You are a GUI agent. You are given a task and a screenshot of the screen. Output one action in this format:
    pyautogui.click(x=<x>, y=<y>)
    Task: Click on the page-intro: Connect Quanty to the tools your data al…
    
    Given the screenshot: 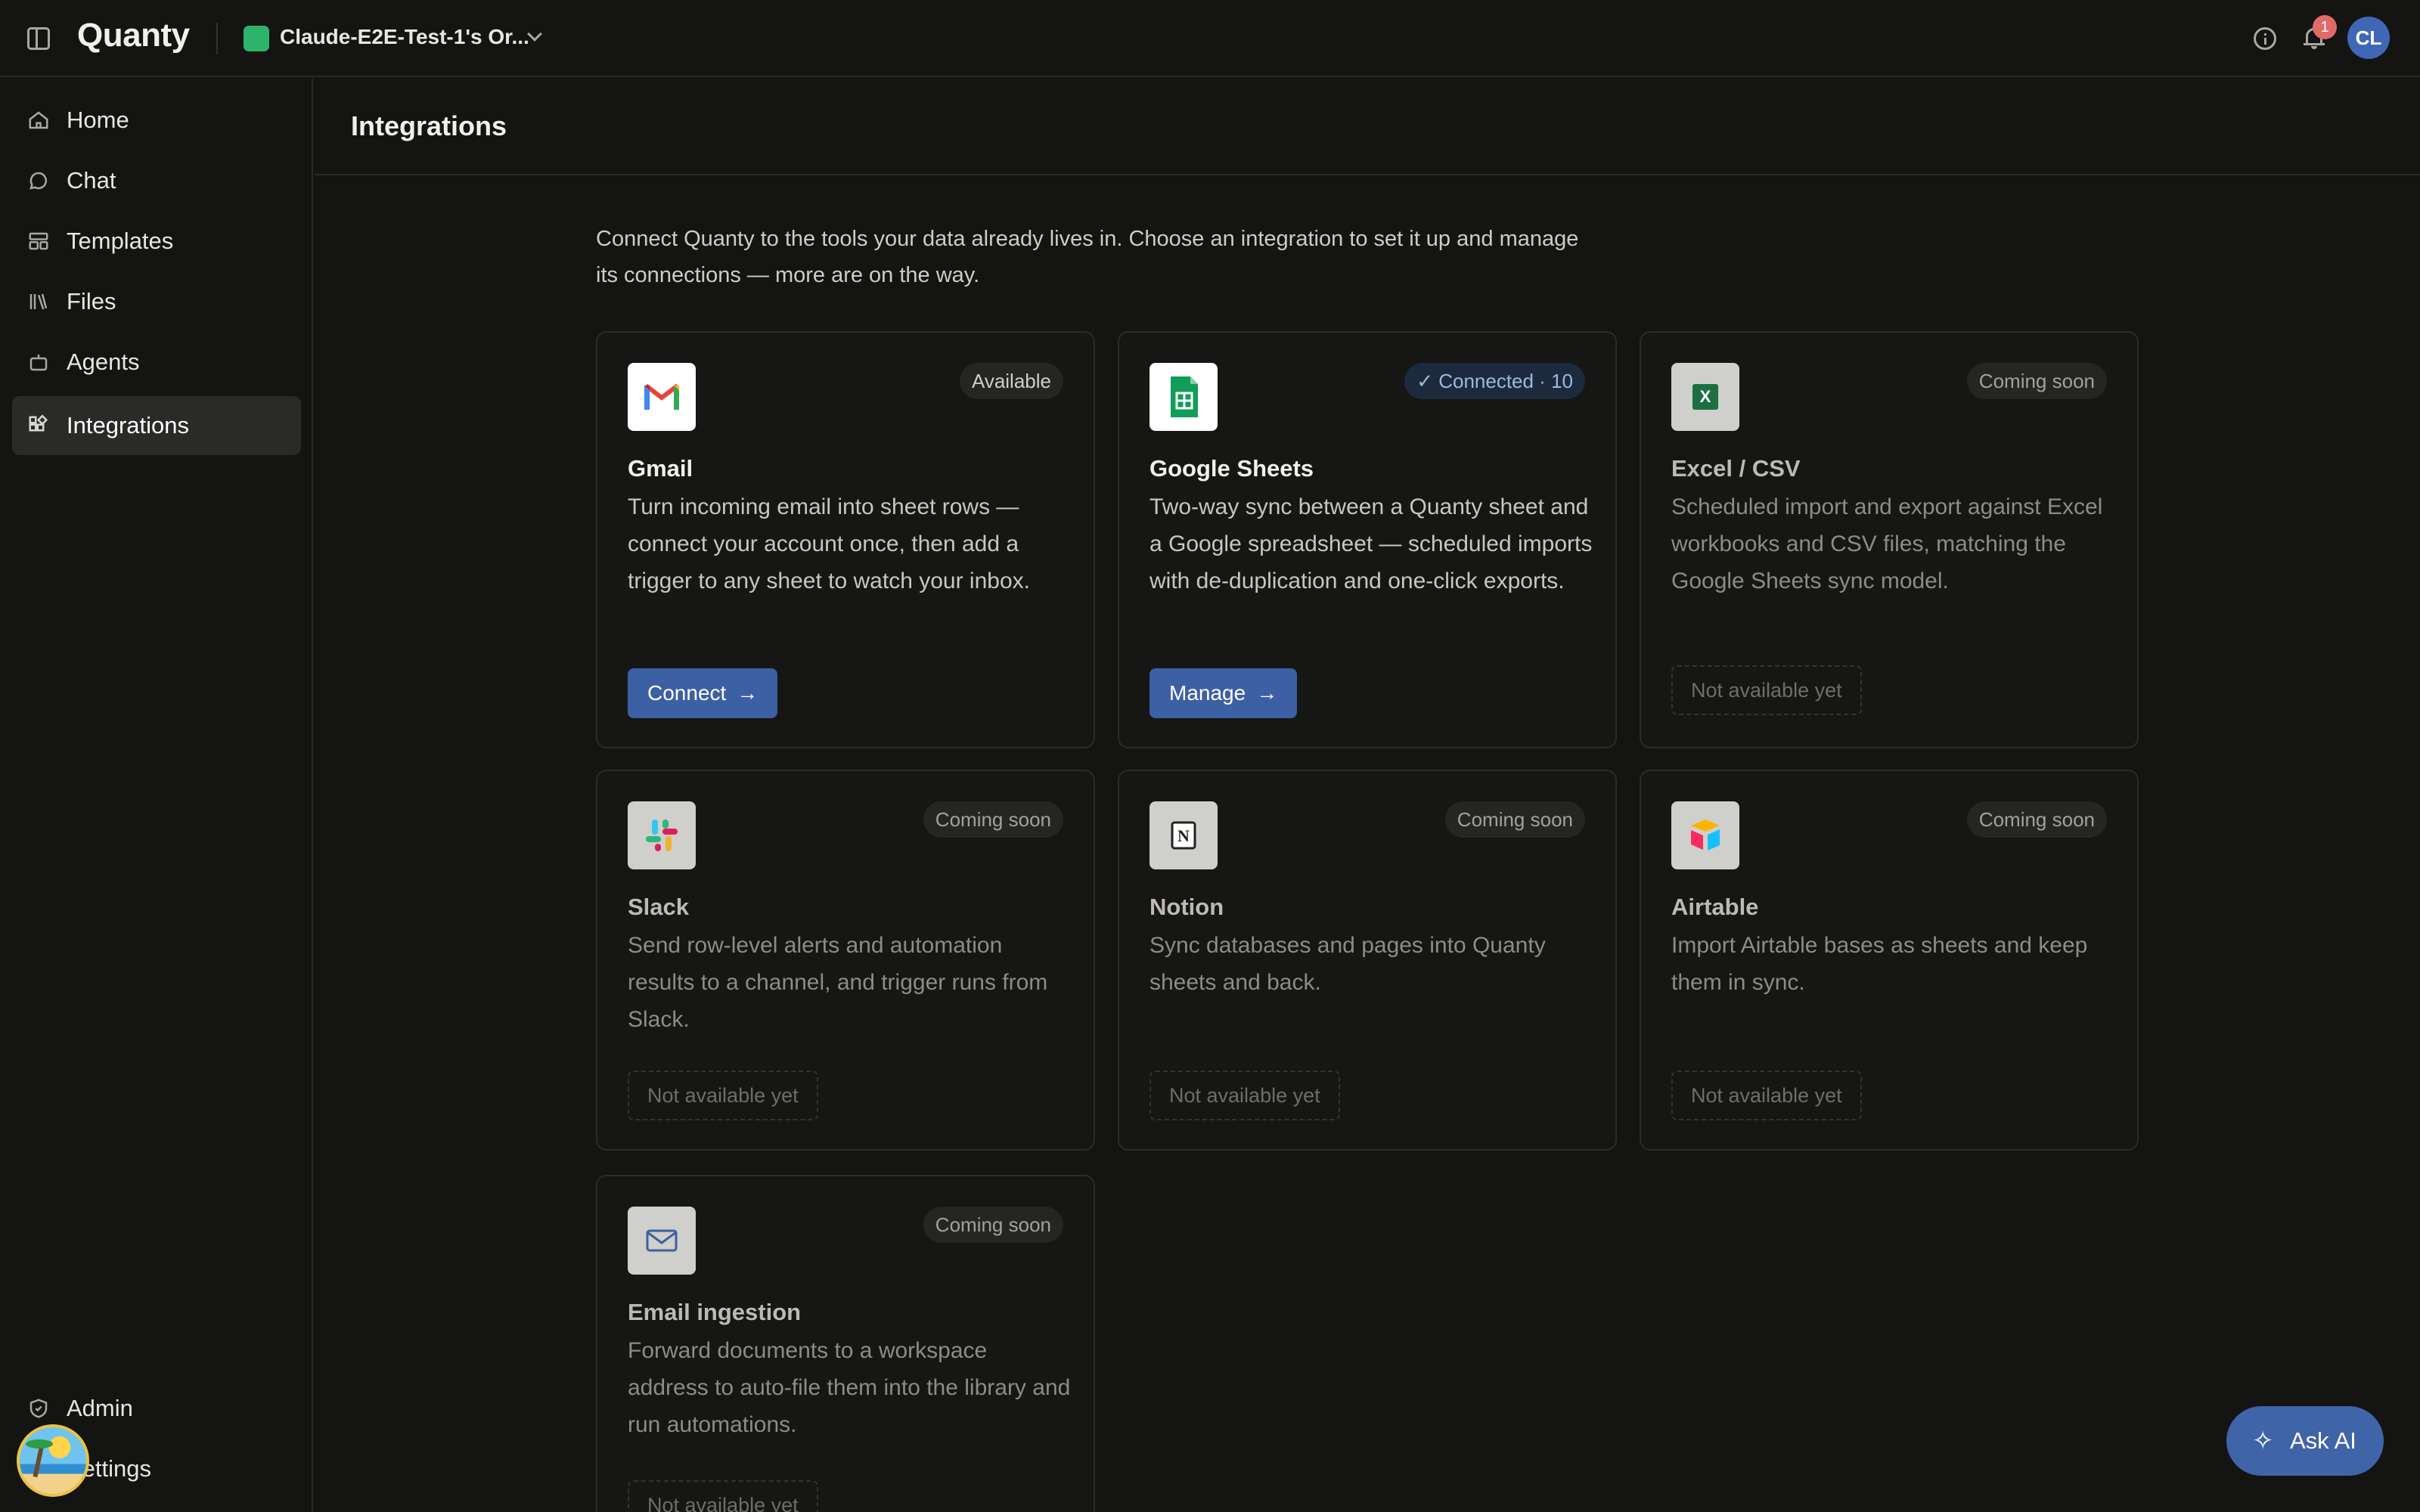 What is the action you would take?
    pyautogui.click(x=1087, y=257)
    